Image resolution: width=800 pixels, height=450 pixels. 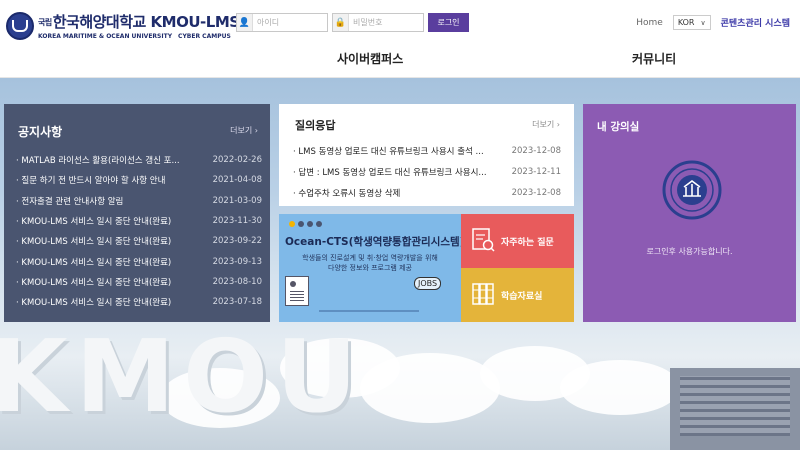 I want to click on resume-icon, so click(x=297, y=291).